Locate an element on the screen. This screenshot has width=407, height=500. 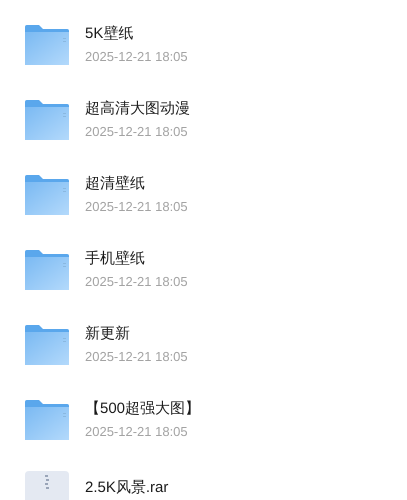
file-name: 超清壁纸 is located at coordinates (115, 184).